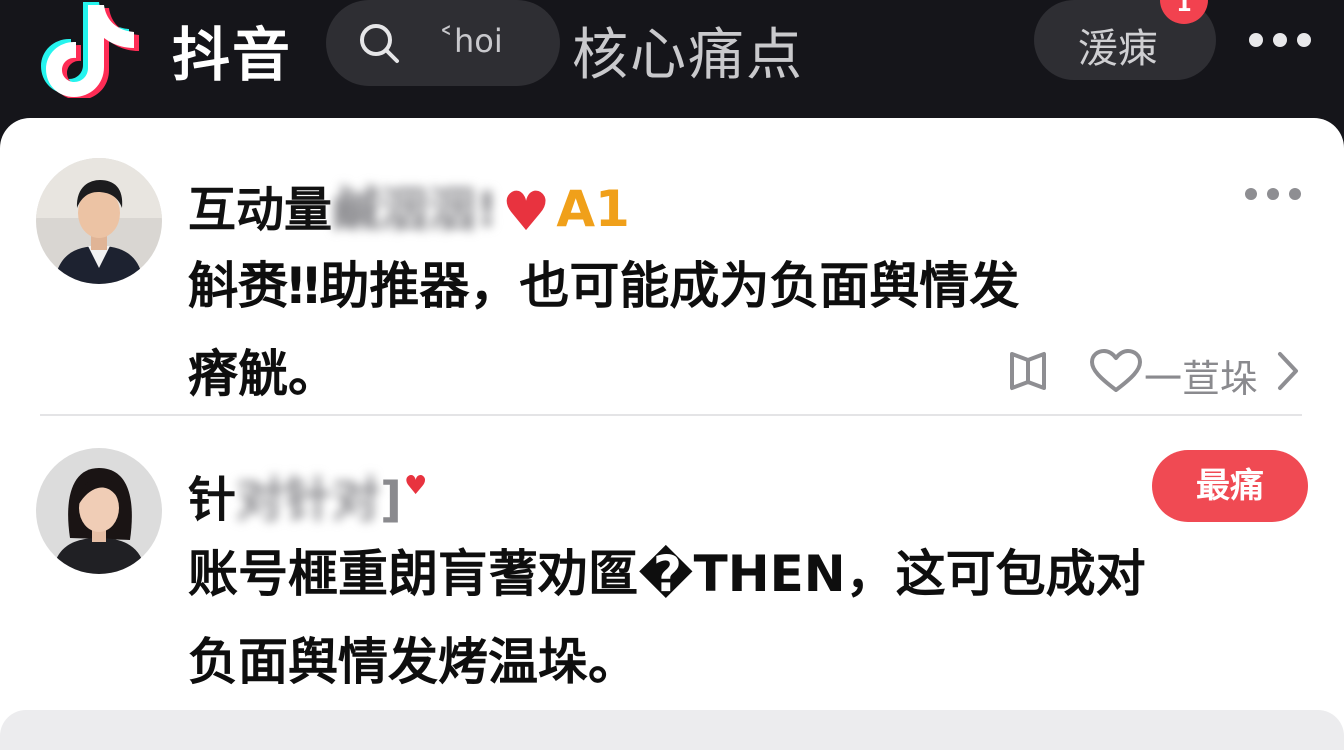 Image resolution: width=1344 pixels, height=750 pixels. Describe the element at coordinates (1273, 194) in the screenshot. I see `post-more-icon` at that location.